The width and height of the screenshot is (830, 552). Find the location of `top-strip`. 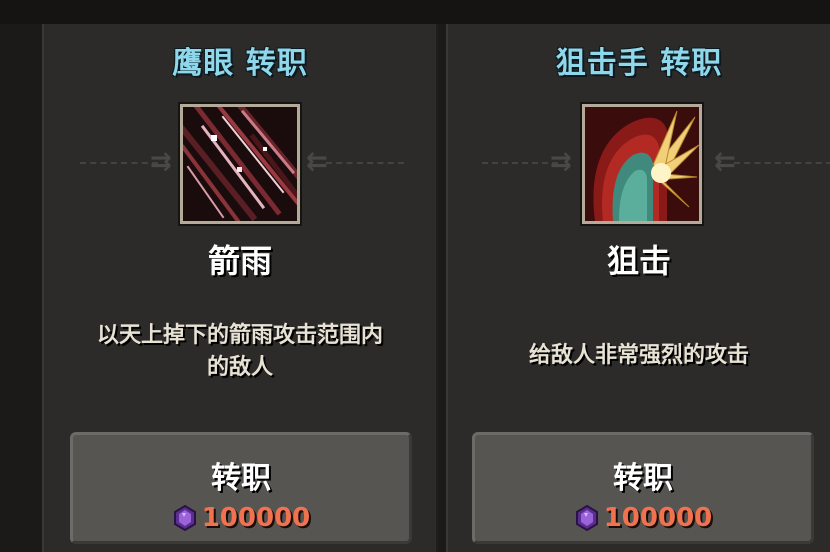

top-strip is located at coordinates (415, 12).